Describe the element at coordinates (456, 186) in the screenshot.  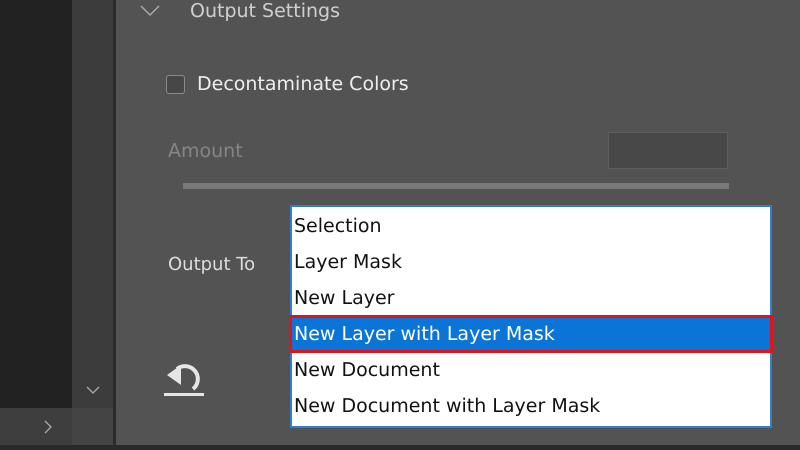
I see `amount-slider-track` at that location.